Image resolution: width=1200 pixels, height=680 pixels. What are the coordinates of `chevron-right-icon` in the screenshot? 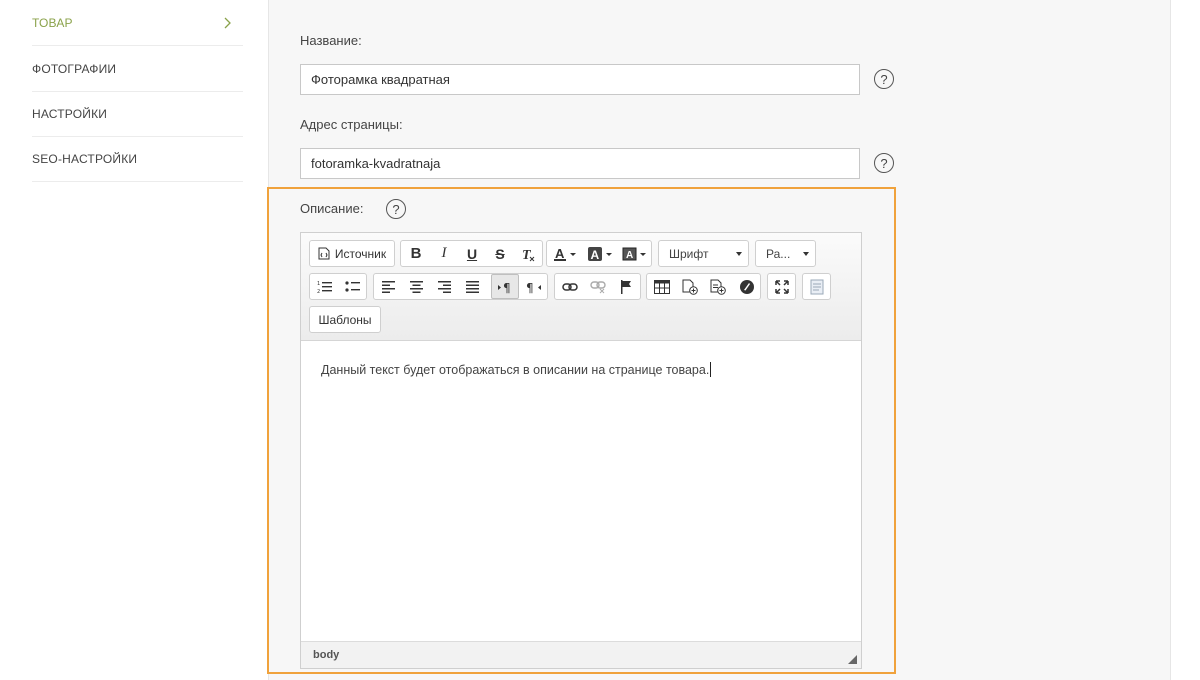 It's located at (227, 23).